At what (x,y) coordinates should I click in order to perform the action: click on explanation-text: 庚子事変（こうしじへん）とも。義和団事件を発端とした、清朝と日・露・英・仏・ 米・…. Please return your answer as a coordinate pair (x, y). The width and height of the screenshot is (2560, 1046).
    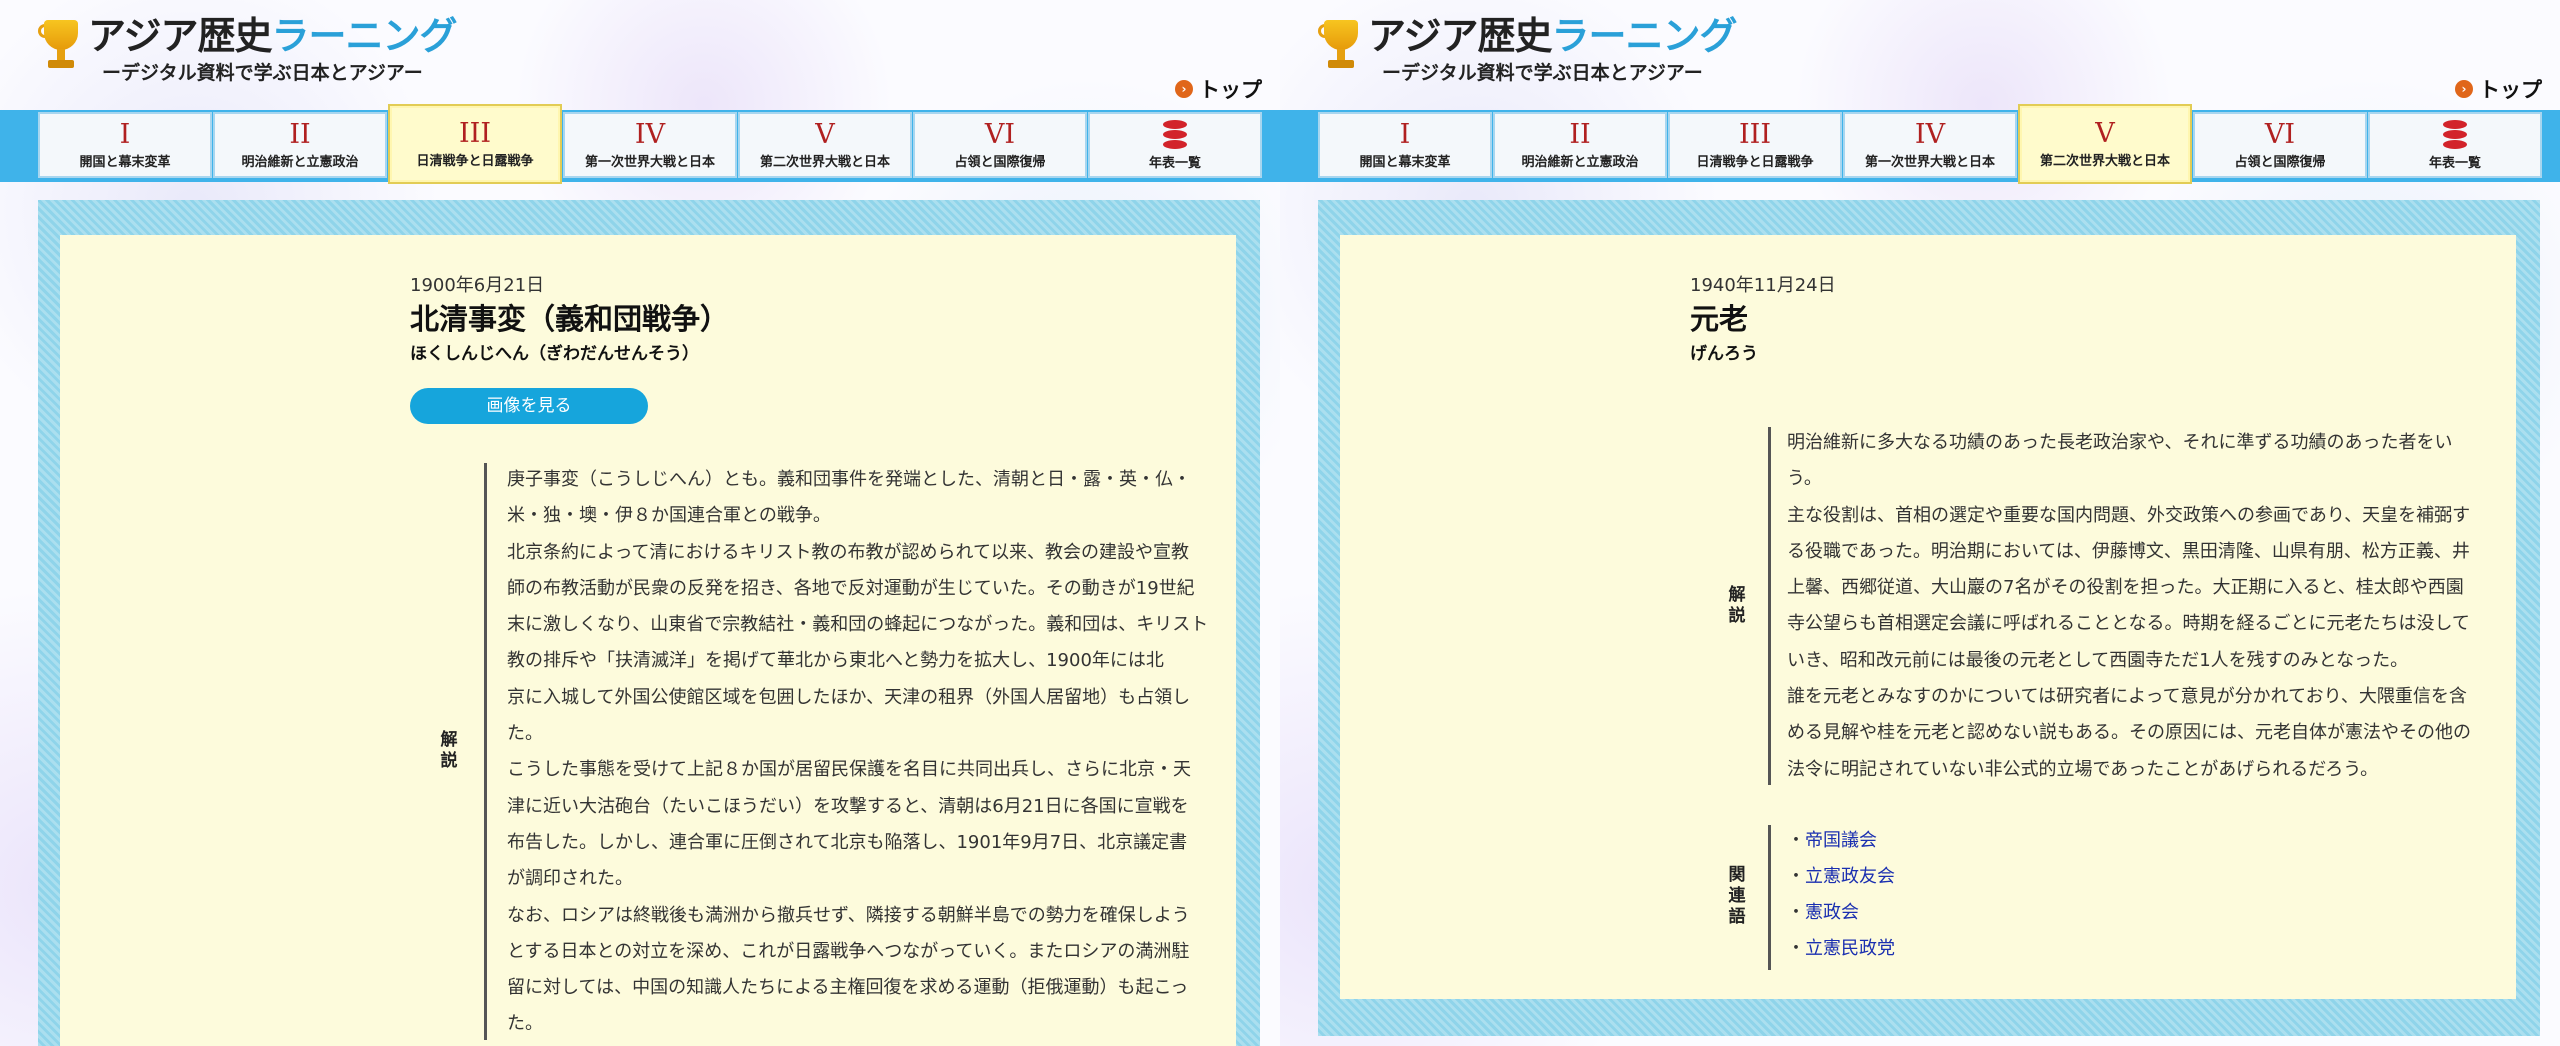
    Looking at the image, I should click on (858, 752).